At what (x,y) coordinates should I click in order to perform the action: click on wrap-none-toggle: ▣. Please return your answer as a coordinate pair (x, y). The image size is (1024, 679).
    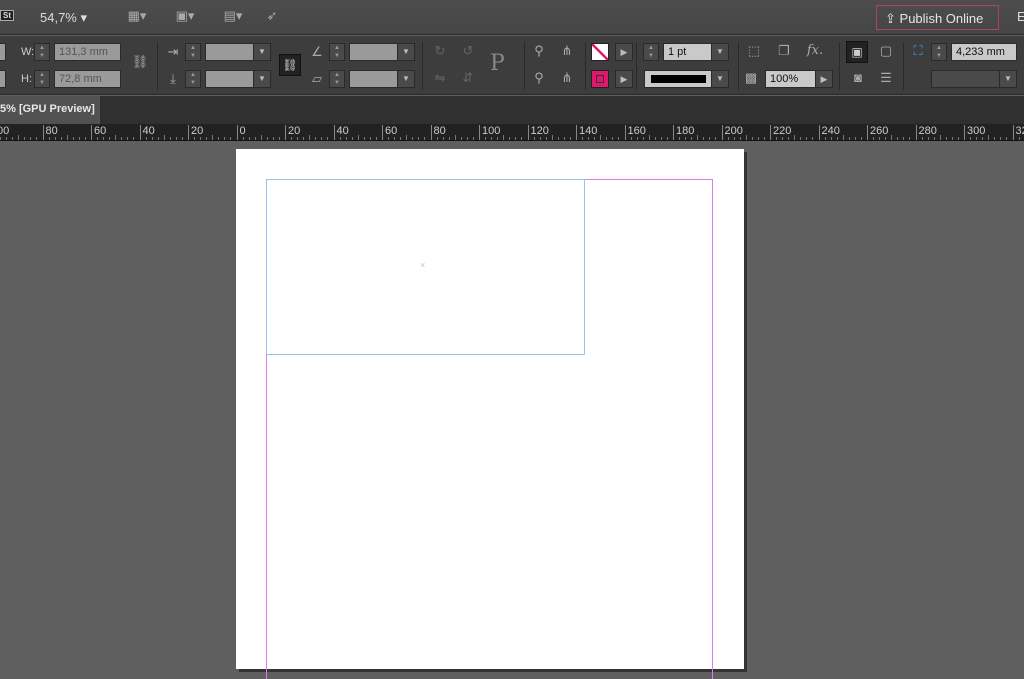
    Looking at the image, I should click on (857, 52).